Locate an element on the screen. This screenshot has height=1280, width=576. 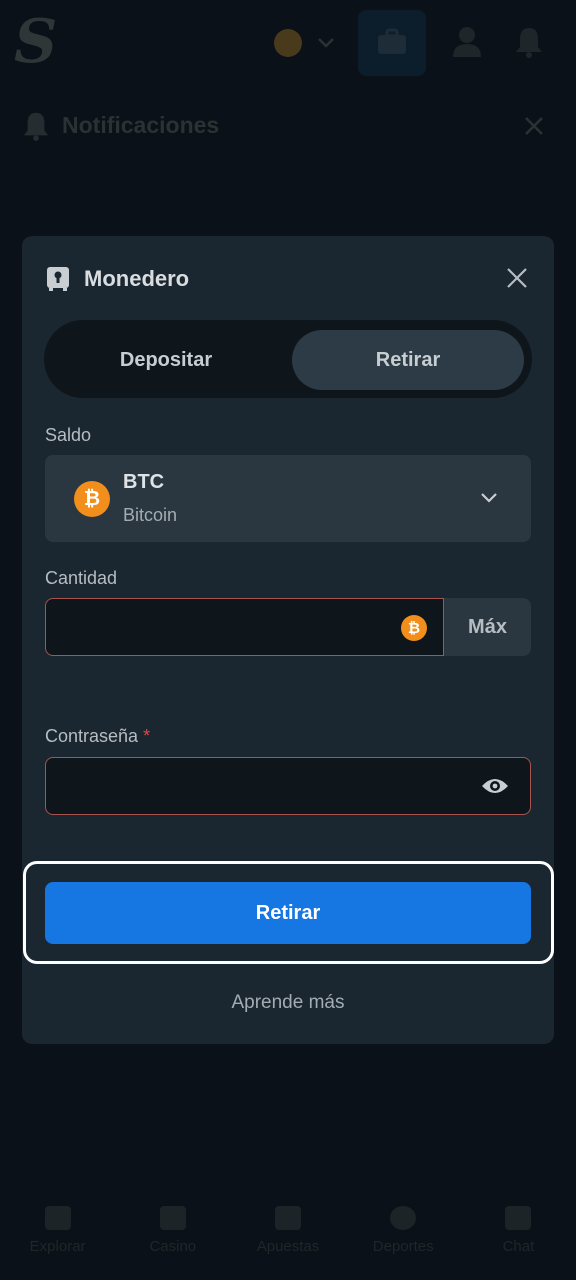
password-field is located at coordinates (288, 786).